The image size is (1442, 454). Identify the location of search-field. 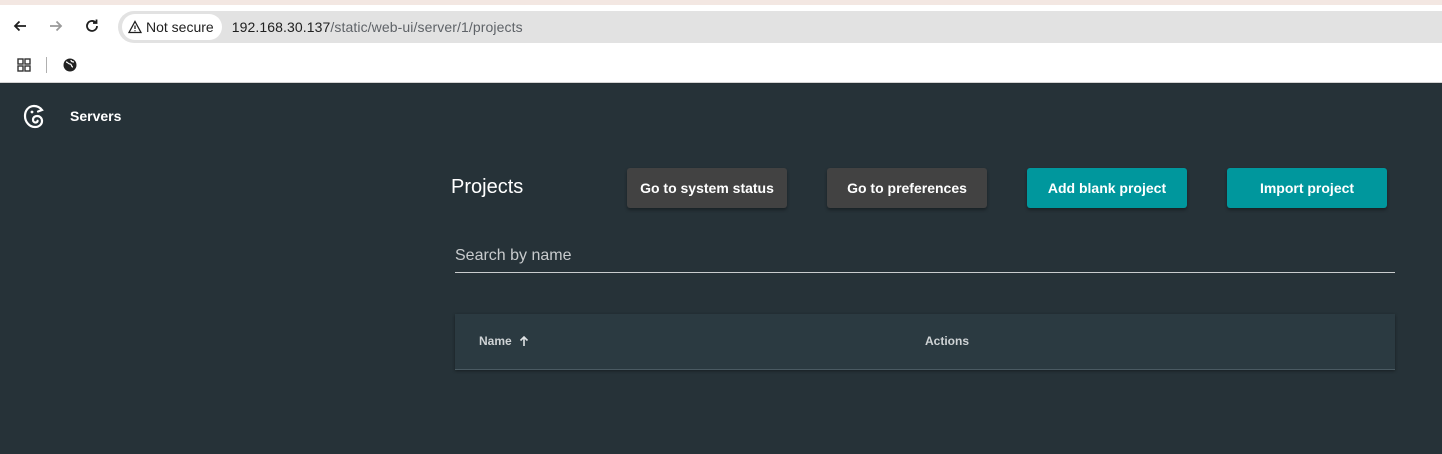
(925, 256).